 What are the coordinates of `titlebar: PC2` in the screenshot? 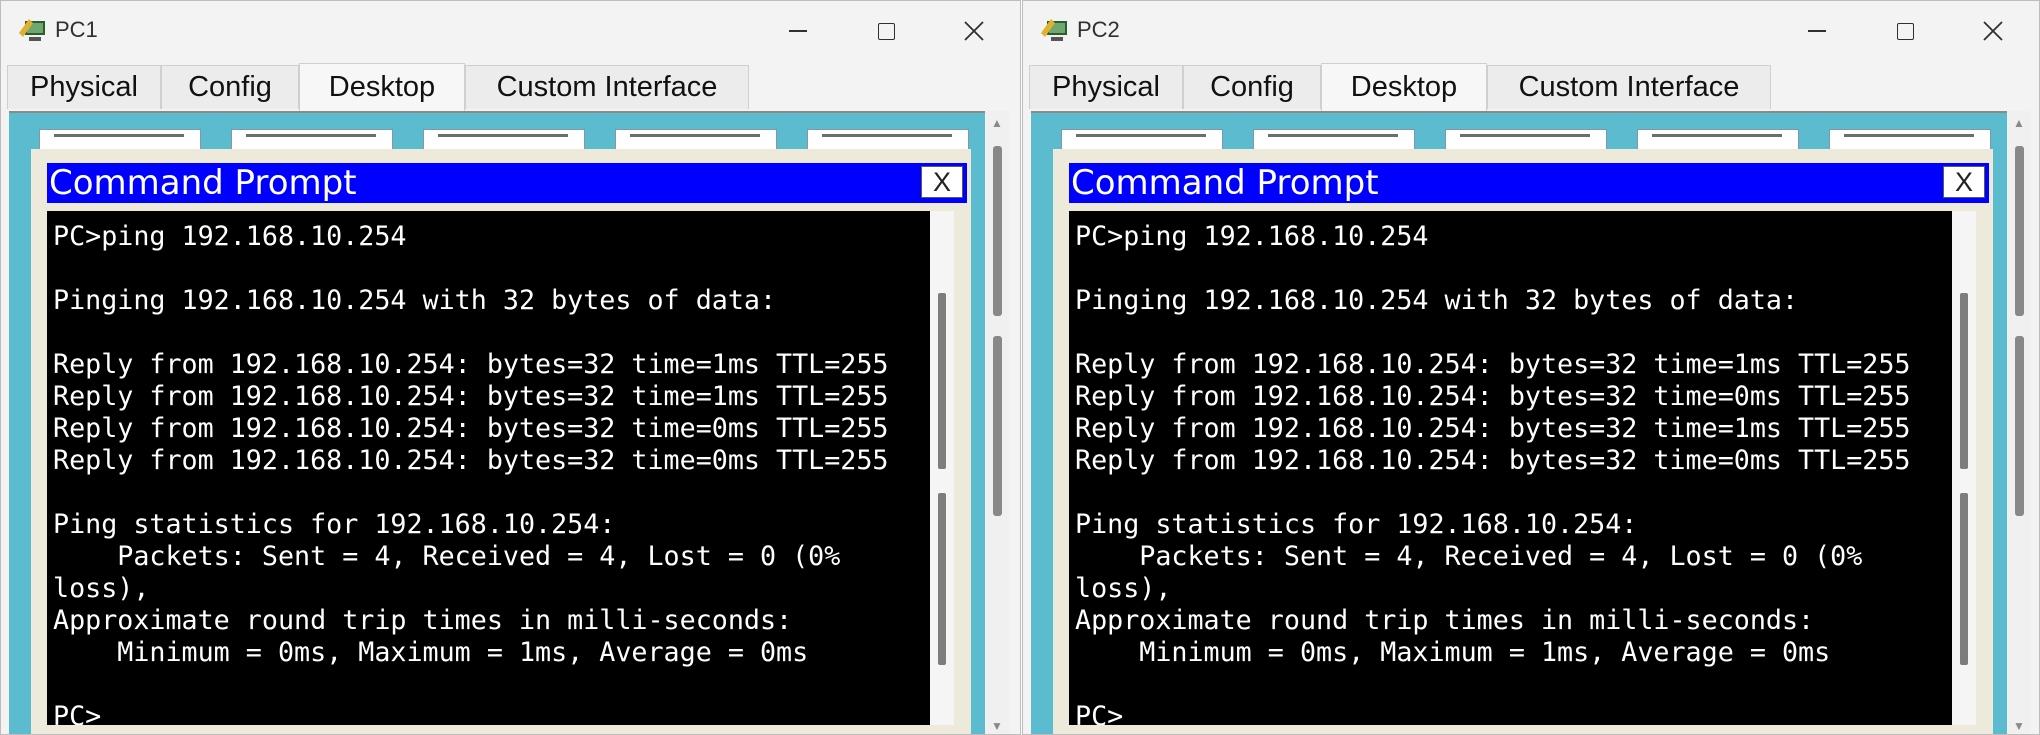 It's located at (1531, 31).